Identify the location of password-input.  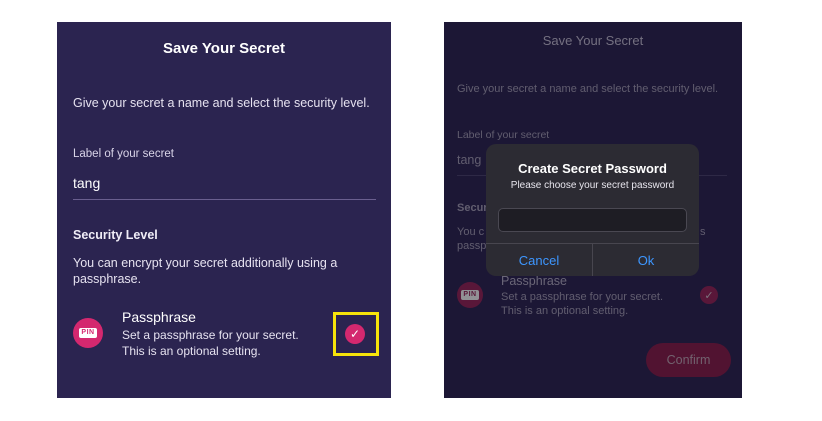
(592, 220).